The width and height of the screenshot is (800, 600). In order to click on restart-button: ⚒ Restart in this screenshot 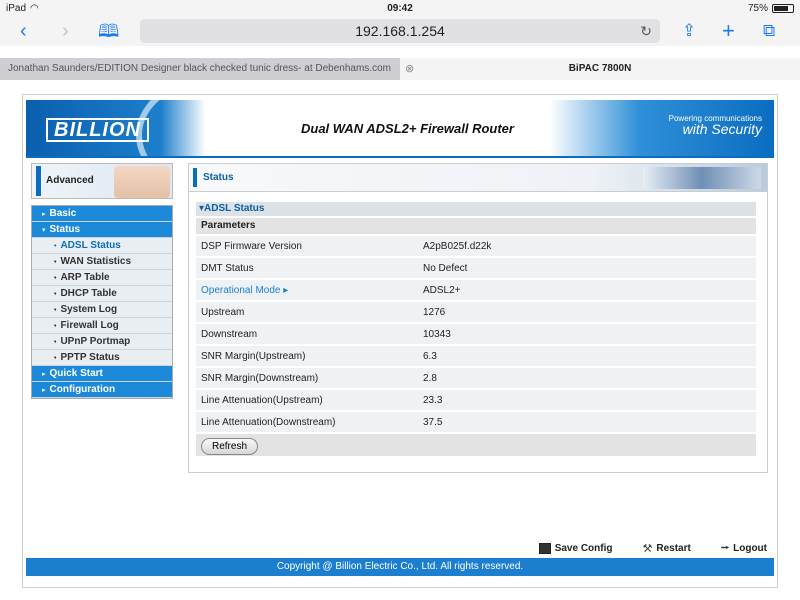, I will do `click(666, 548)`.